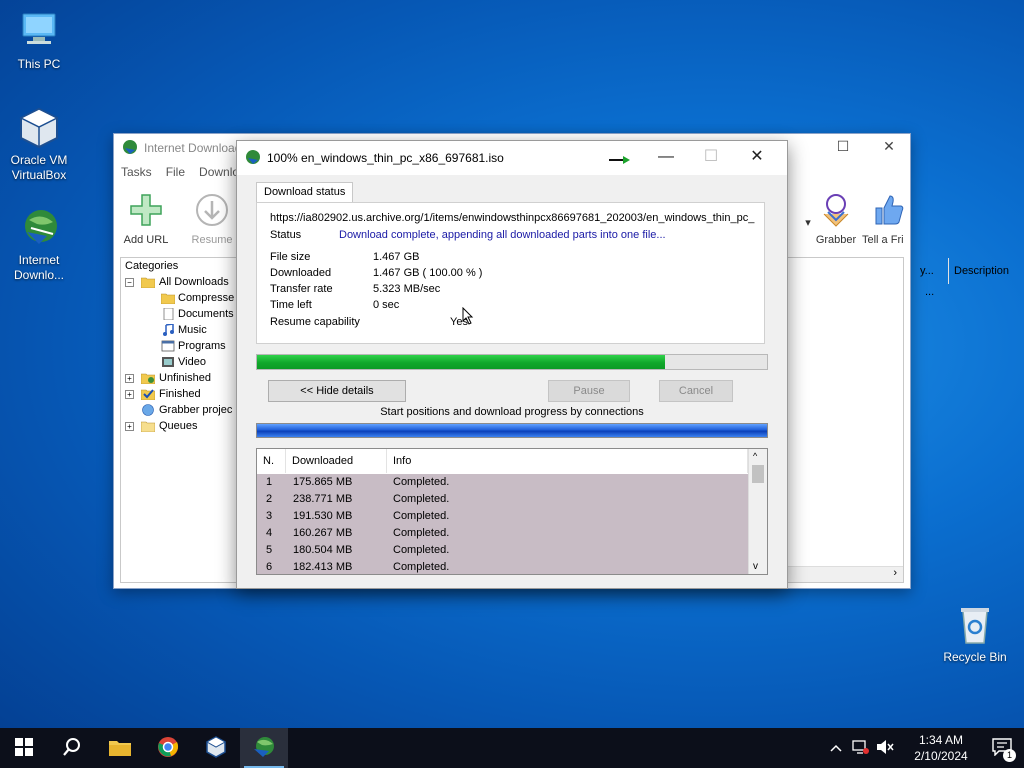  Describe the element at coordinates (24, 748) in the screenshot. I see `start-button` at that location.